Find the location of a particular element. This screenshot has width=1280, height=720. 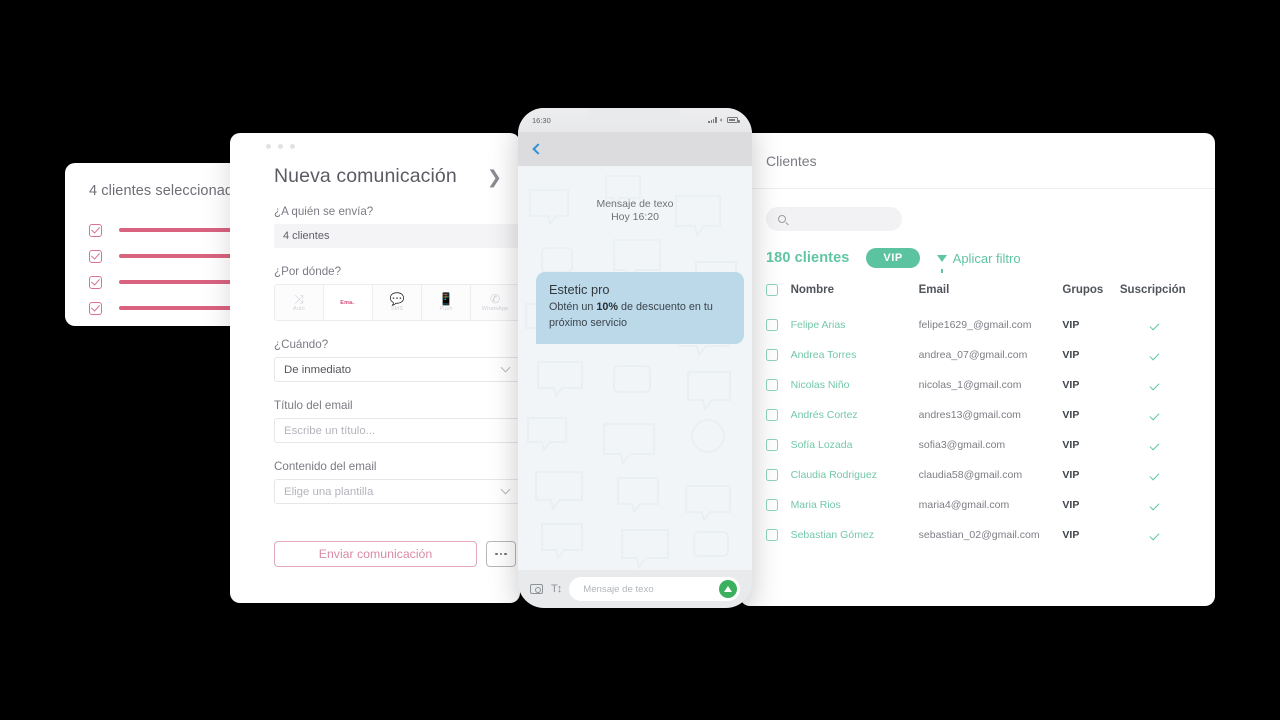

signal-icon is located at coordinates (712, 120).